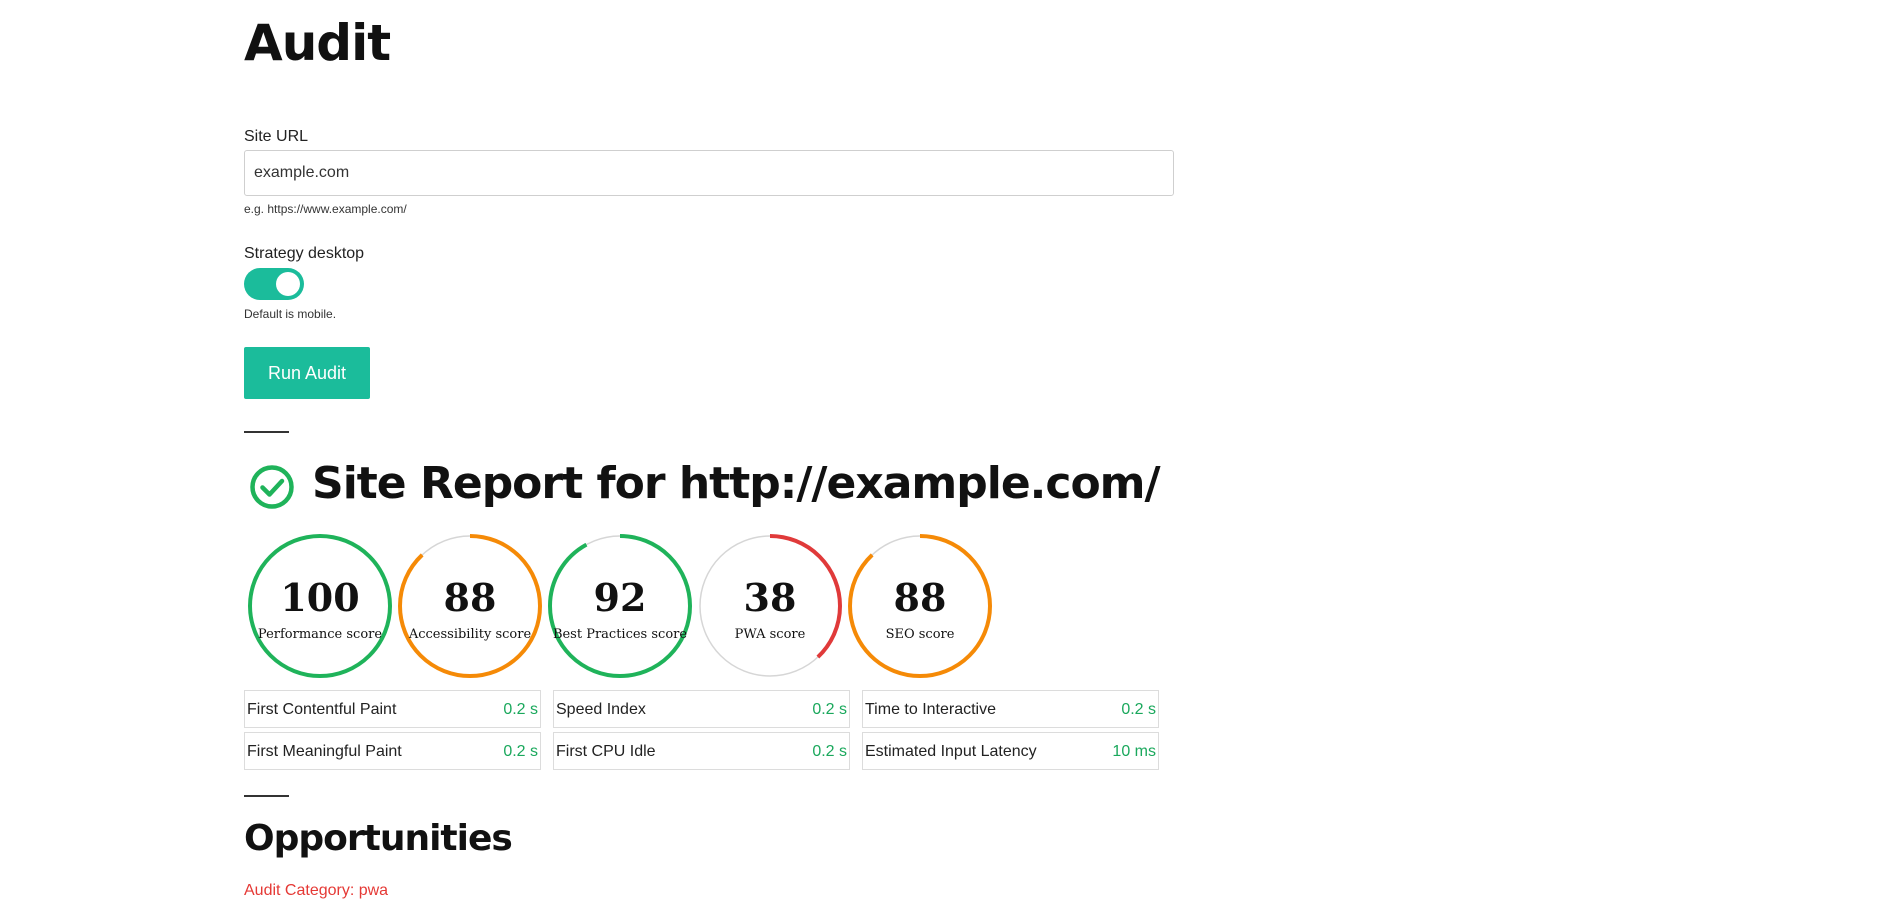 This screenshot has height=902, width=1888. Describe the element at coordinates (324, 751) in the screenshot. I see `metric-name: First Meaningful Paint` at that location.